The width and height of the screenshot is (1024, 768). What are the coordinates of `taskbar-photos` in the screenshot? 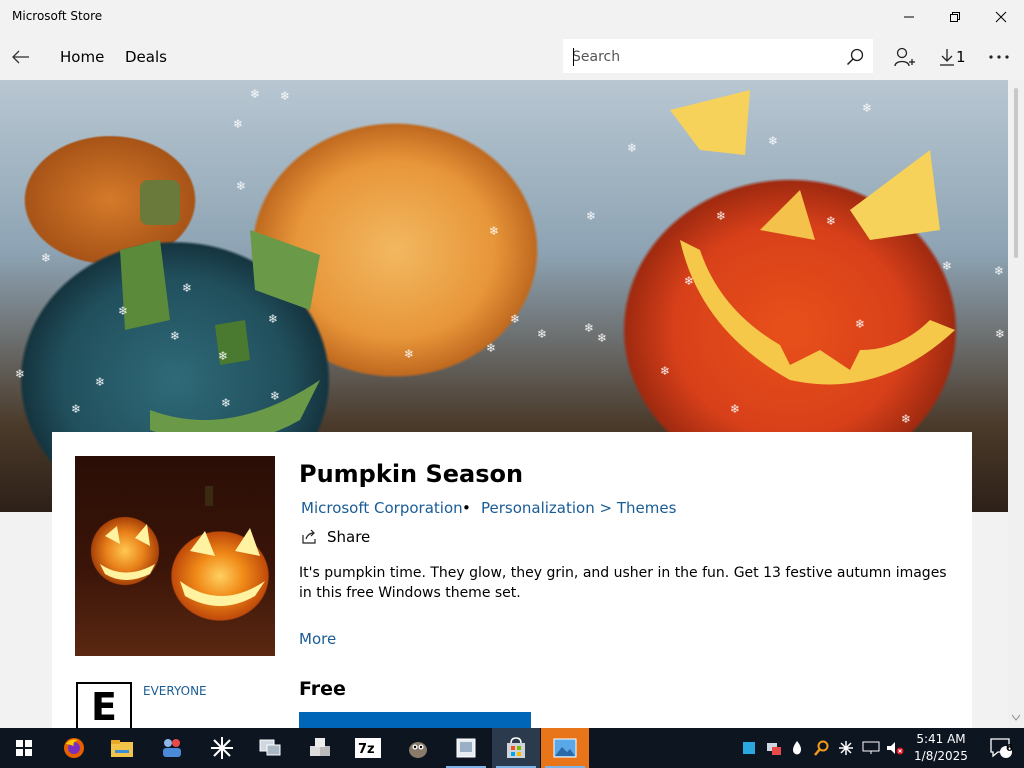 It's located at (565, 748).